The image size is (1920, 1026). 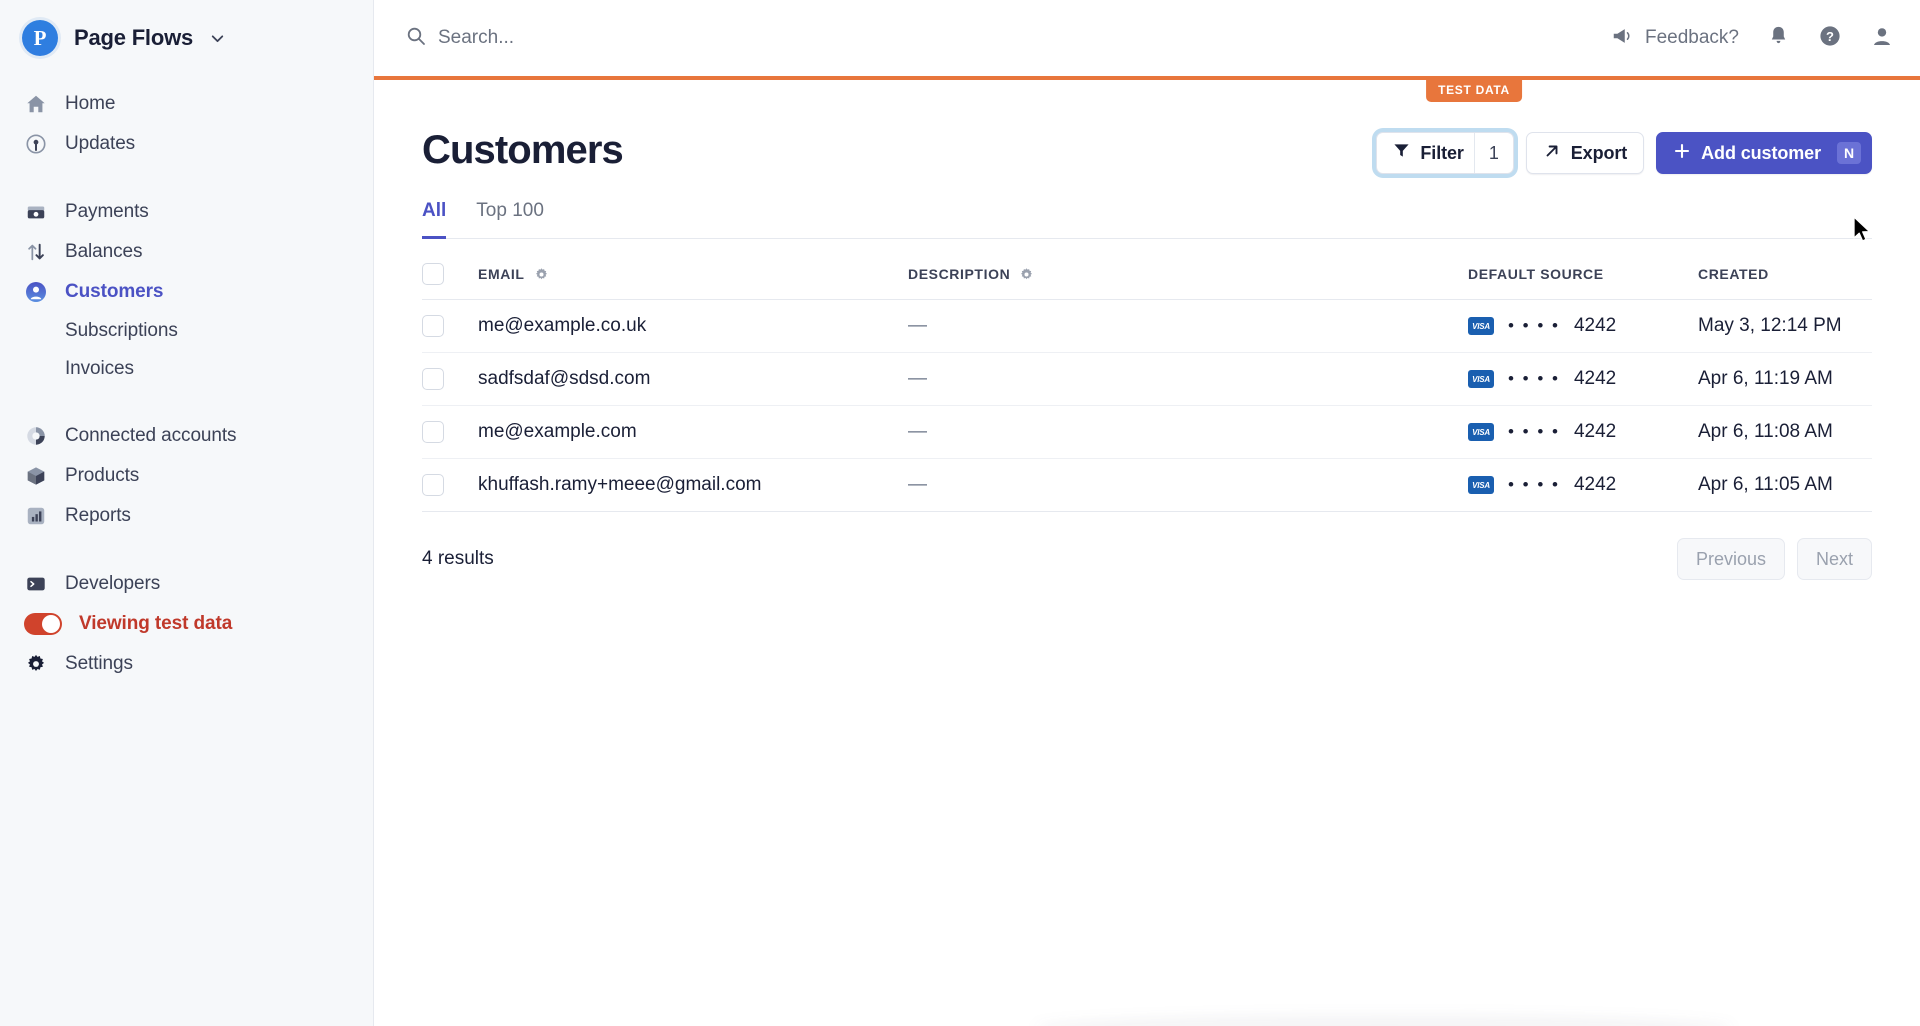 I want to click on filter-button: Filter 1, so click(x=1445, y=153).